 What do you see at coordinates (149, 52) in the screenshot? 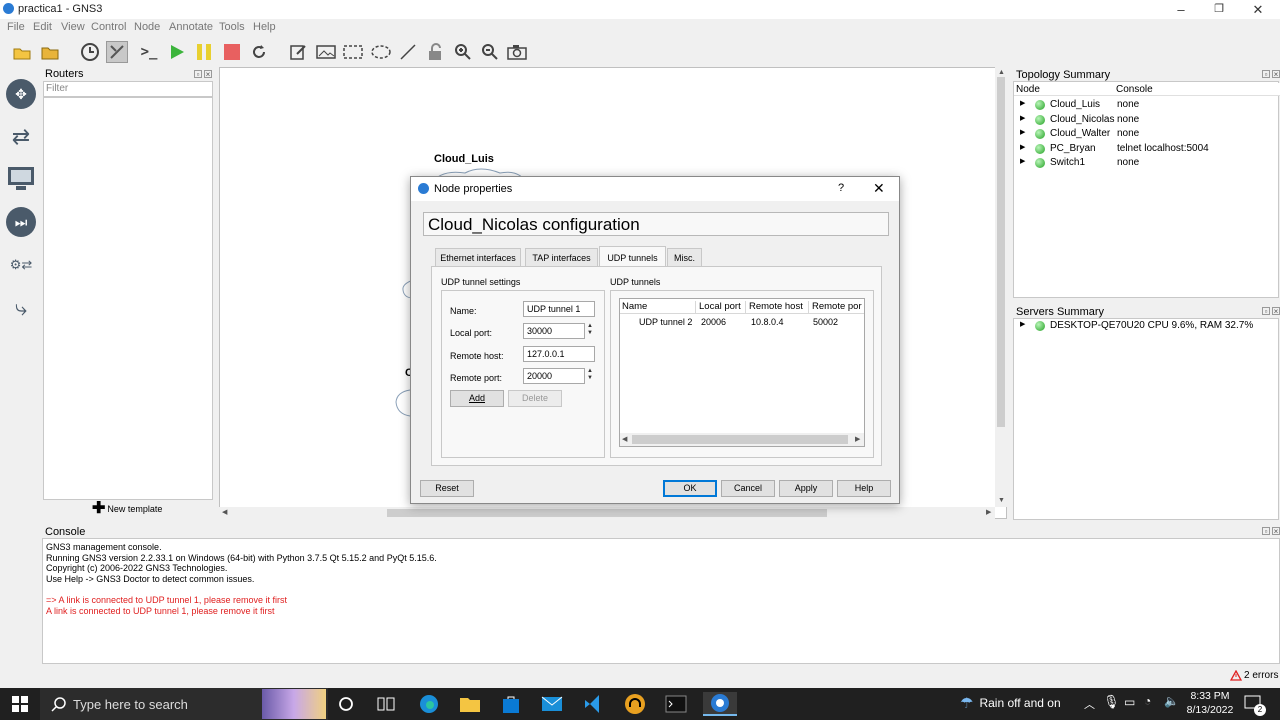
I see `console-all-icon: >_` at bounding box center [149, 52].